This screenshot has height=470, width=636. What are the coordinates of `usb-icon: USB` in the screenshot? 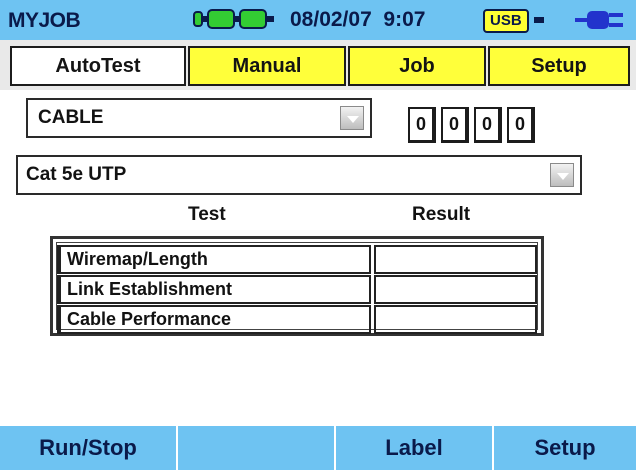 It's located at (506, 21).